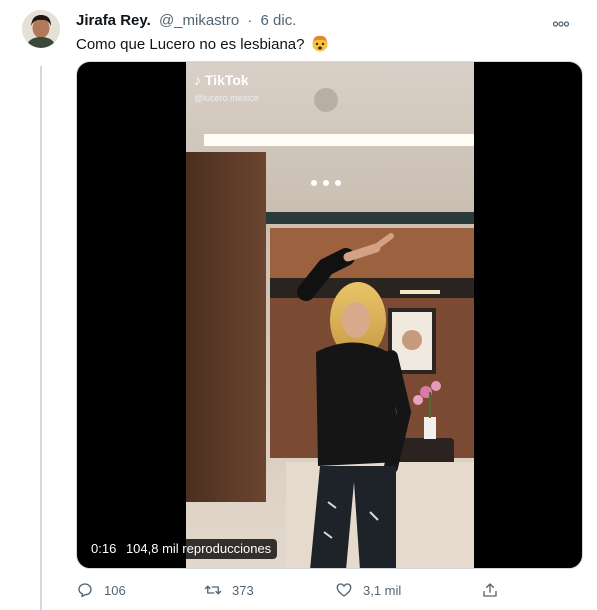 This screenshot has width=597, height=610. I want to click on retweet-button: 373, so click(229, 590).